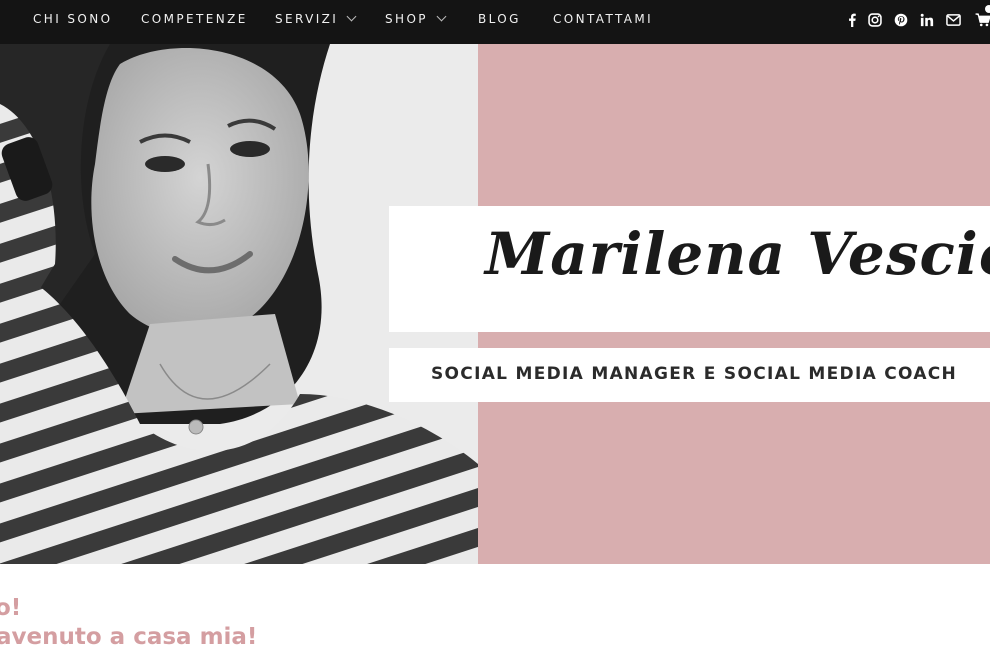  Describe the element at coordinates (953, 20) in the screenshot. I see `envelope-icon` at that location.